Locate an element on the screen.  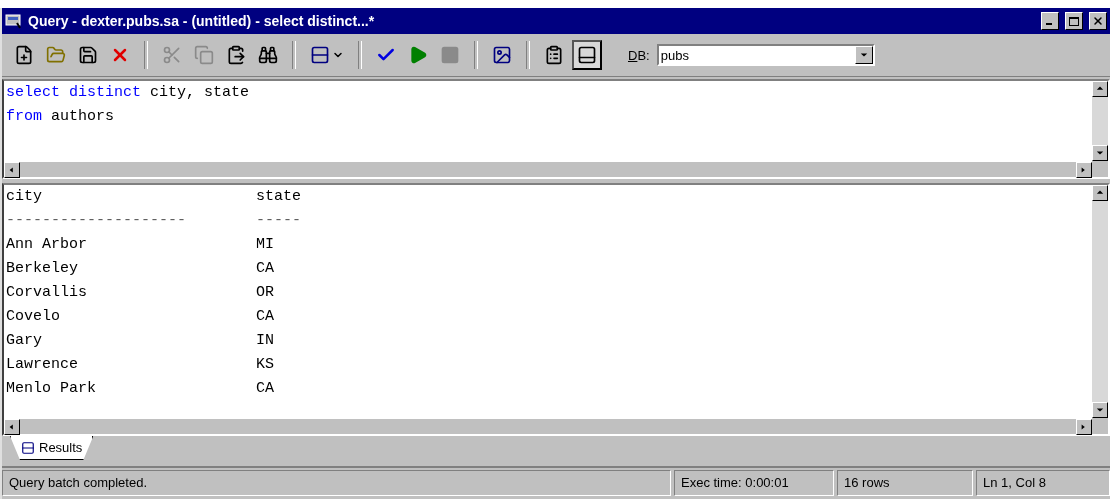
grid-icon is located at coordinates (28, 447).